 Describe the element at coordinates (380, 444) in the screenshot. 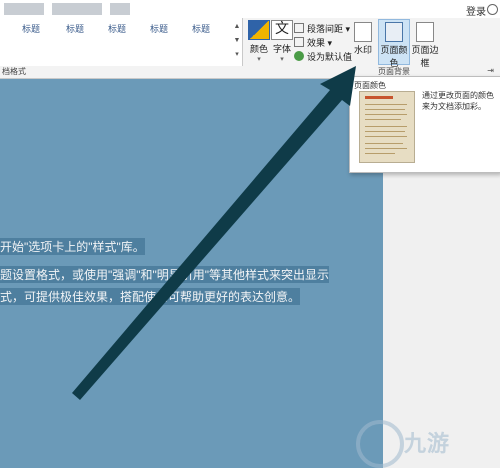

I see `brand-logo-icon` at that location.